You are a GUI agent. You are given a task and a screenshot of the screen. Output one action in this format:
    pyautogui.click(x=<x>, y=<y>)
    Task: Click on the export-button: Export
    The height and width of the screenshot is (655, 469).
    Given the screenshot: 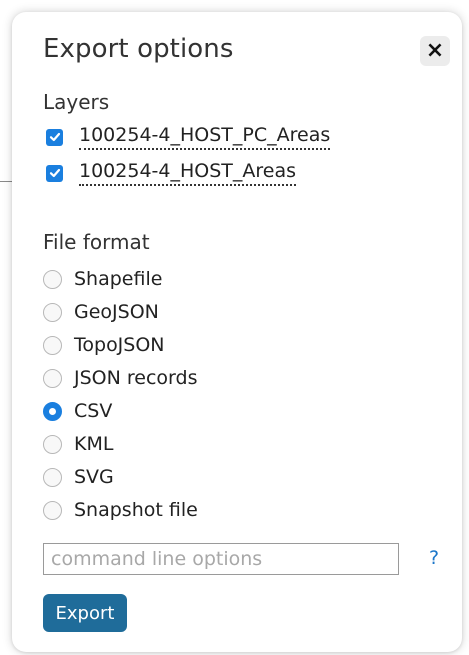 What is the action you would take?
    pyautogui.click(x=85, y=613)
    